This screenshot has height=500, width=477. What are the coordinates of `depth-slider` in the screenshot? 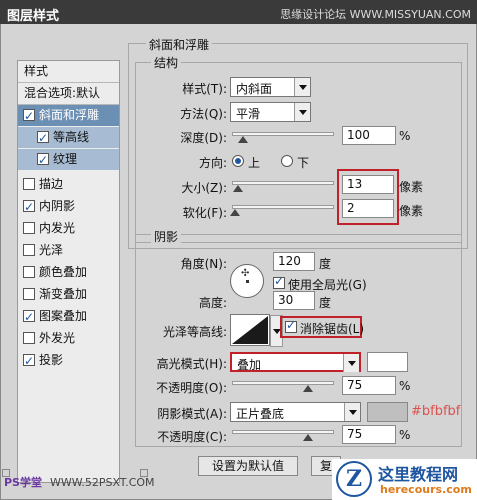 It's located at (283, 137).